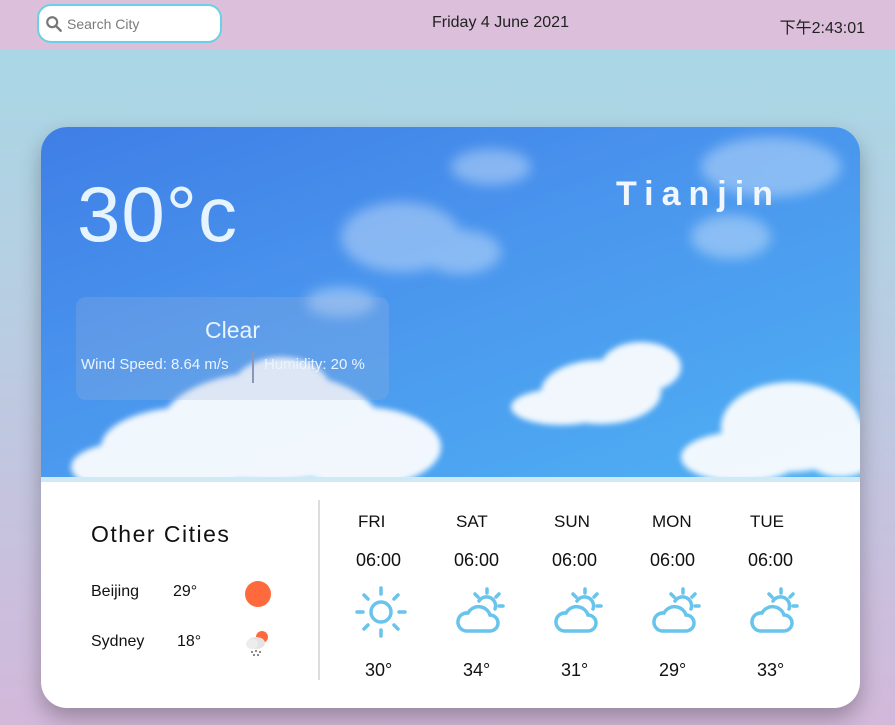 This screenshot has width=895, height=725. I want to click on conditions-divider, so click(253, 367).